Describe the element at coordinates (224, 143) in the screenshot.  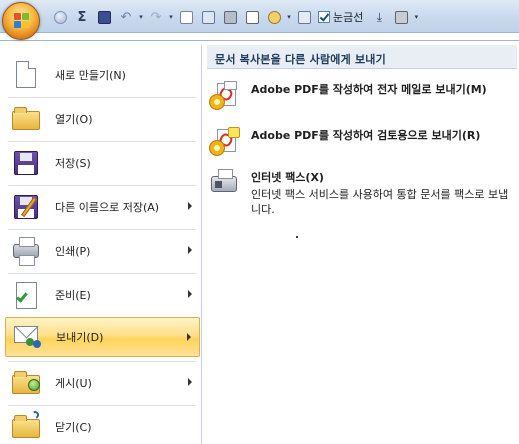
I see `pdf-review-icon` at that location.